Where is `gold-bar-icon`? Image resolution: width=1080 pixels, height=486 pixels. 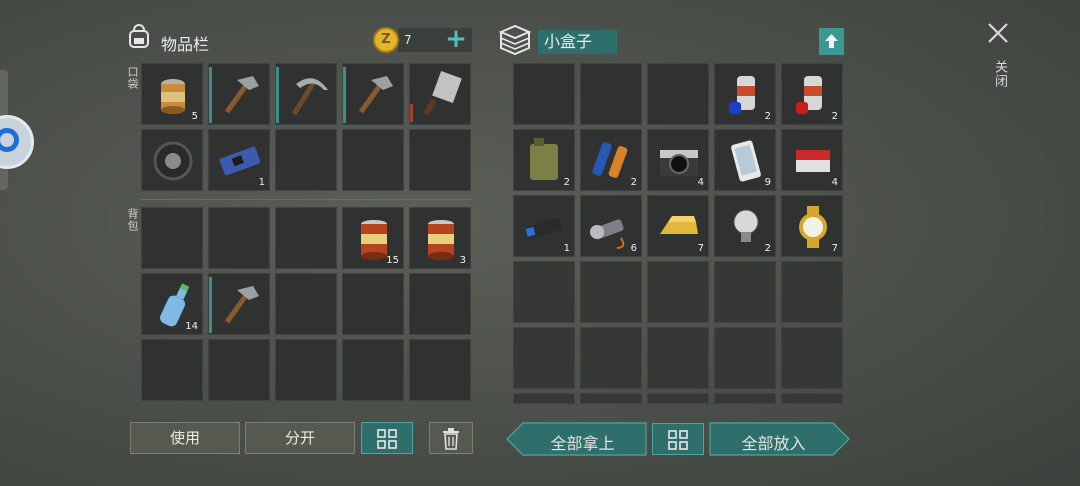 gold-bar-icon is located at coordinates (679, 225).